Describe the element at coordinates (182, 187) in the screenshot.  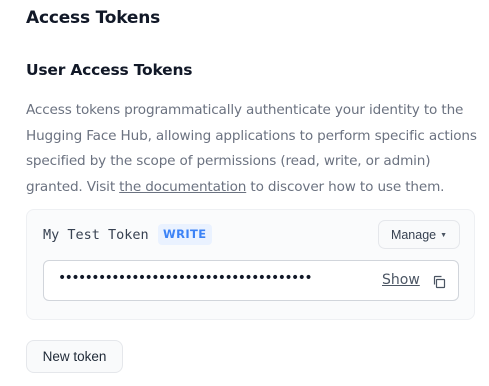
I see `documentation-link: the documentation` at that location.